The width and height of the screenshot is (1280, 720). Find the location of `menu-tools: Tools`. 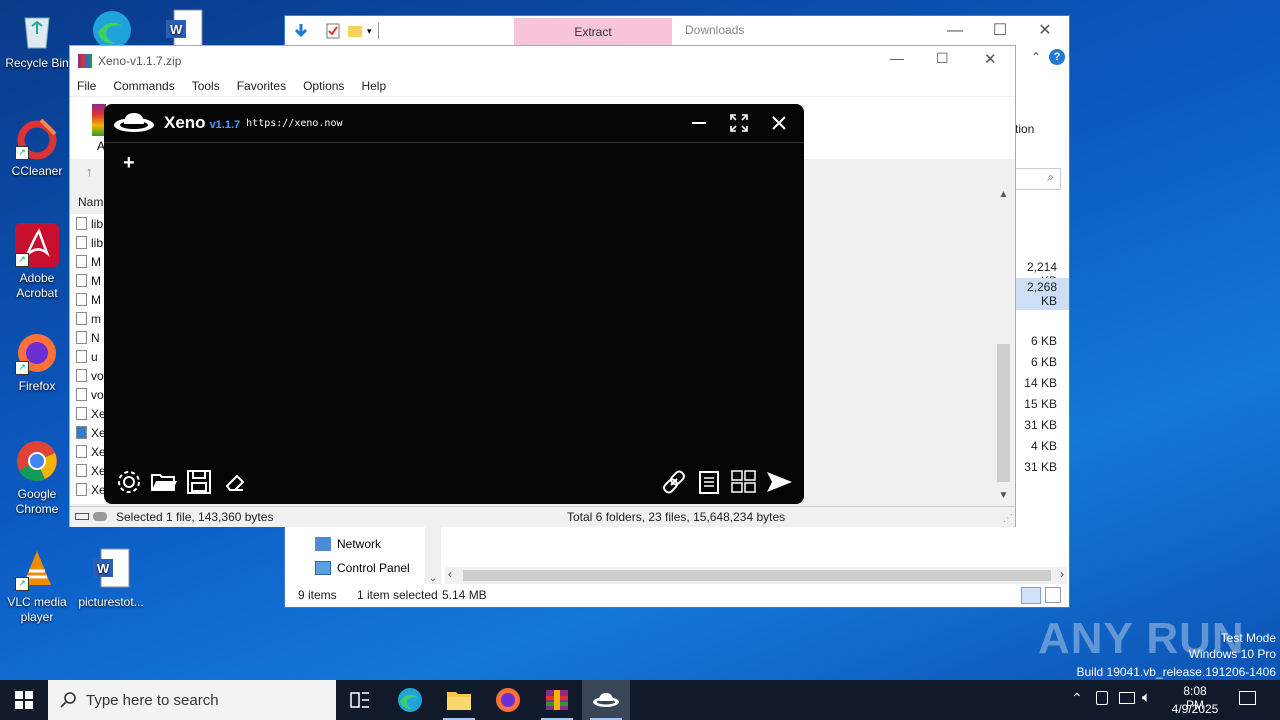

menu-tools: Tools is located at coordinates (206, 86).